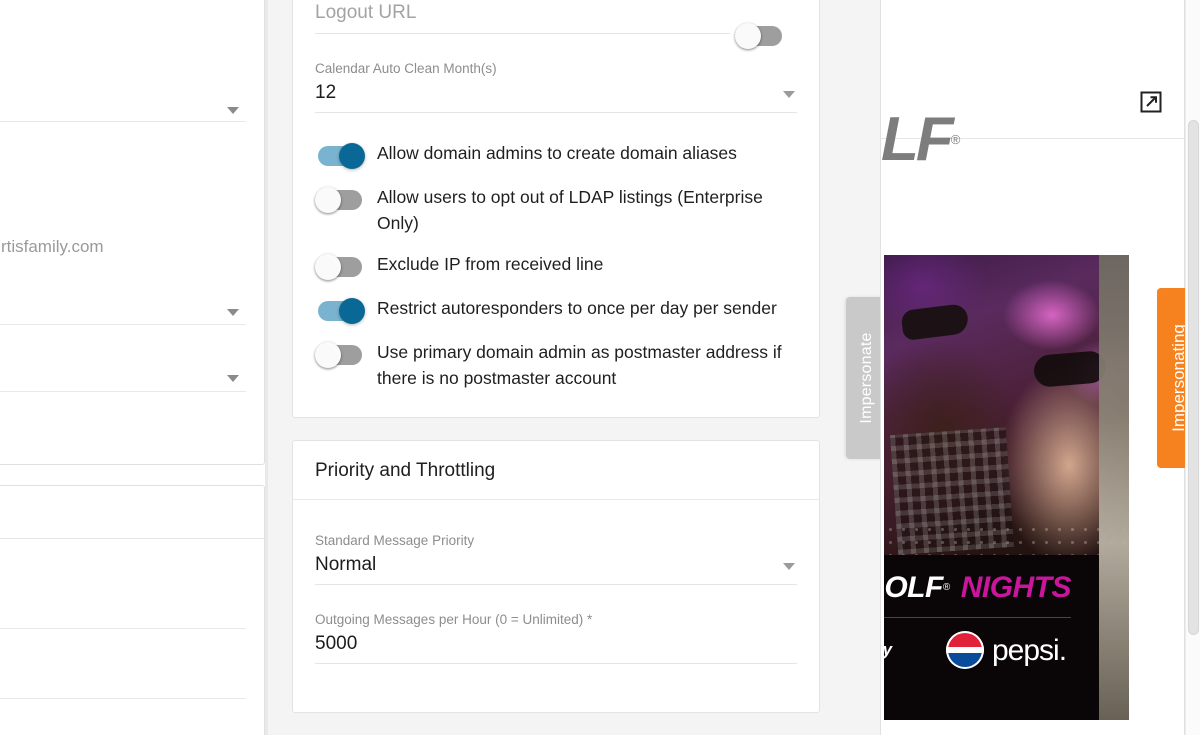  I want to click on vertical-scrollbar, so click(1192, 367).